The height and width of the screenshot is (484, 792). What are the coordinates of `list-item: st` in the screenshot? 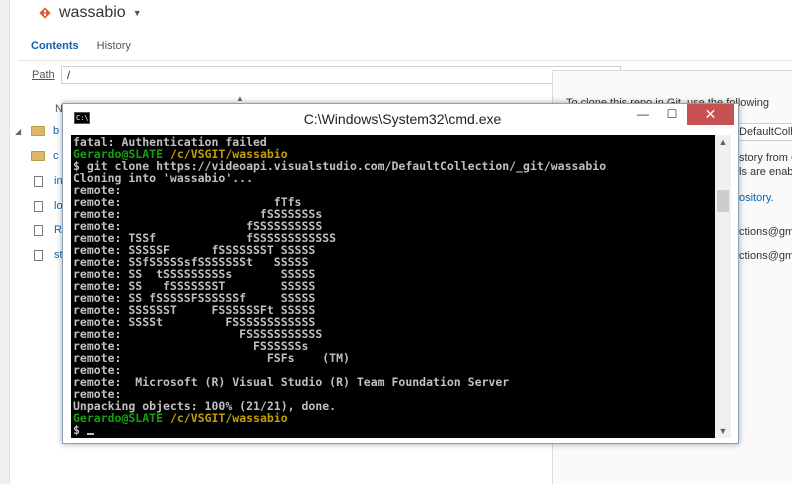 It's located at (39, 255).